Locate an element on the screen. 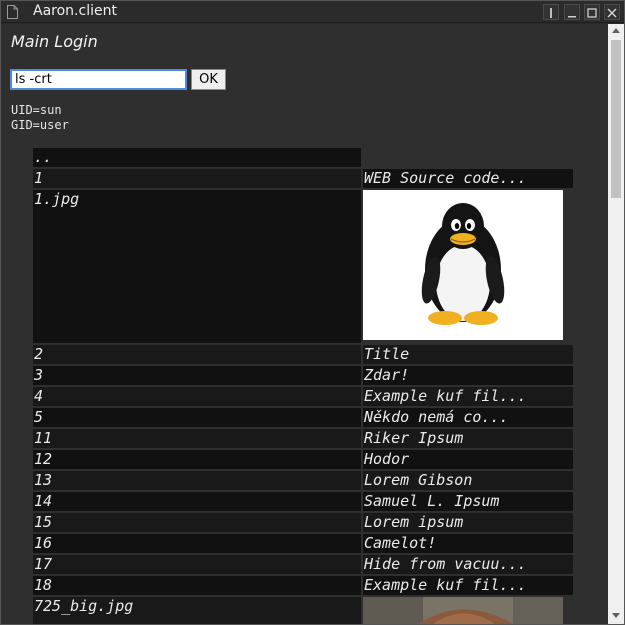 The image size is (625, 625). scroll-up-icon is located at coordinates (616, 30).